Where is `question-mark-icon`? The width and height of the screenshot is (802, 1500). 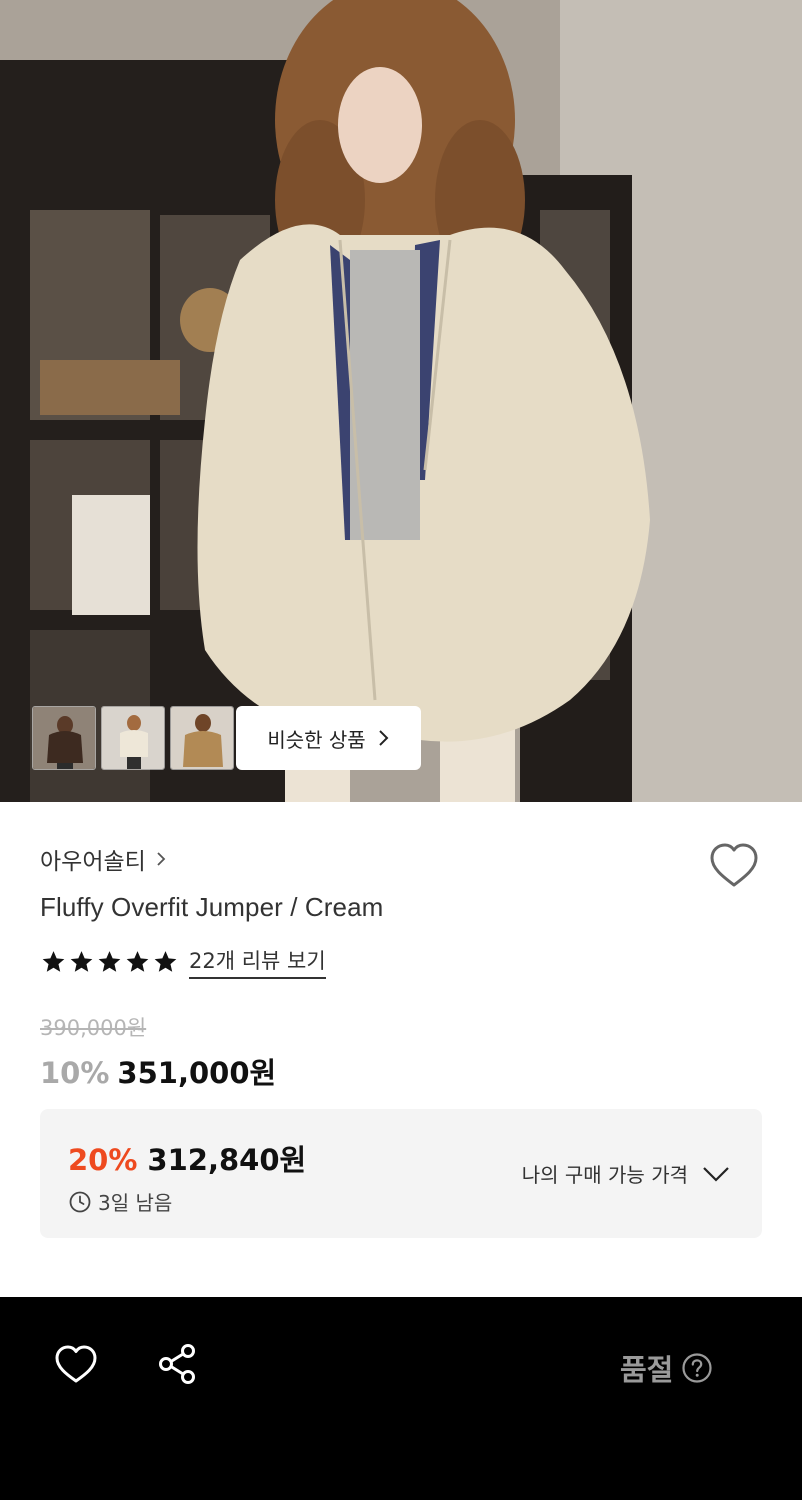 question-mark-icon is located at coordinates (697, 1368).